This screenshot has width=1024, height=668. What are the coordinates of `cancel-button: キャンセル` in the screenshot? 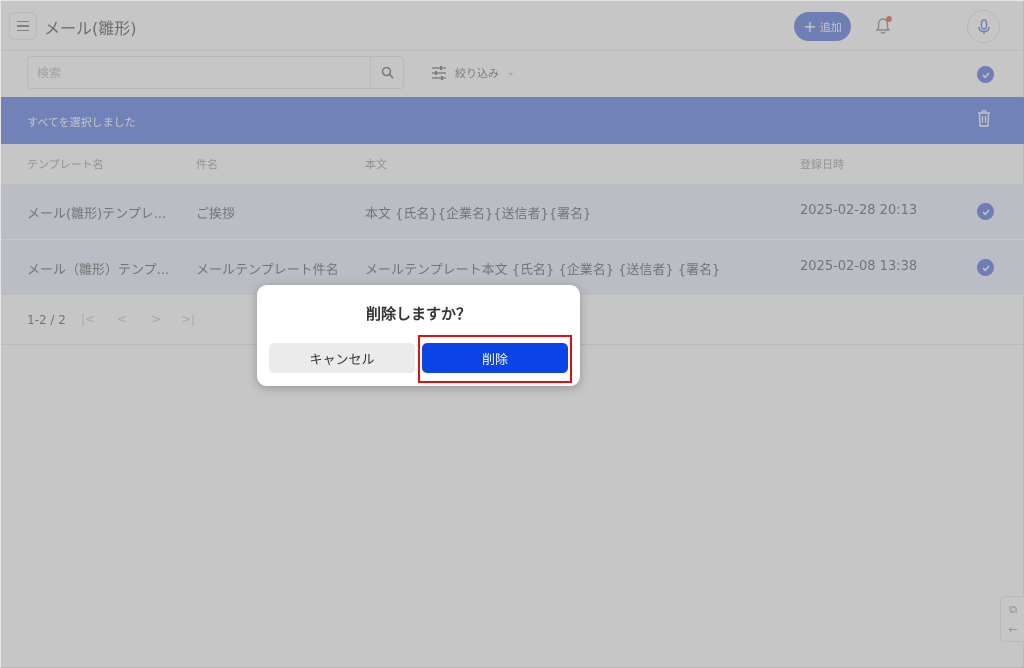 It's located at (342, 358).